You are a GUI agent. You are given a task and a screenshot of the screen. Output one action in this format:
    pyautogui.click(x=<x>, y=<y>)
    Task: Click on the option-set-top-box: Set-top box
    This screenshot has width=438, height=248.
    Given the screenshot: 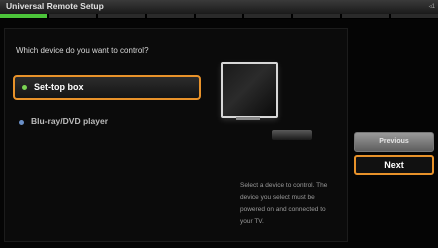 What is the action you would take?
    pyautogui.click(x=107, y=87)
    